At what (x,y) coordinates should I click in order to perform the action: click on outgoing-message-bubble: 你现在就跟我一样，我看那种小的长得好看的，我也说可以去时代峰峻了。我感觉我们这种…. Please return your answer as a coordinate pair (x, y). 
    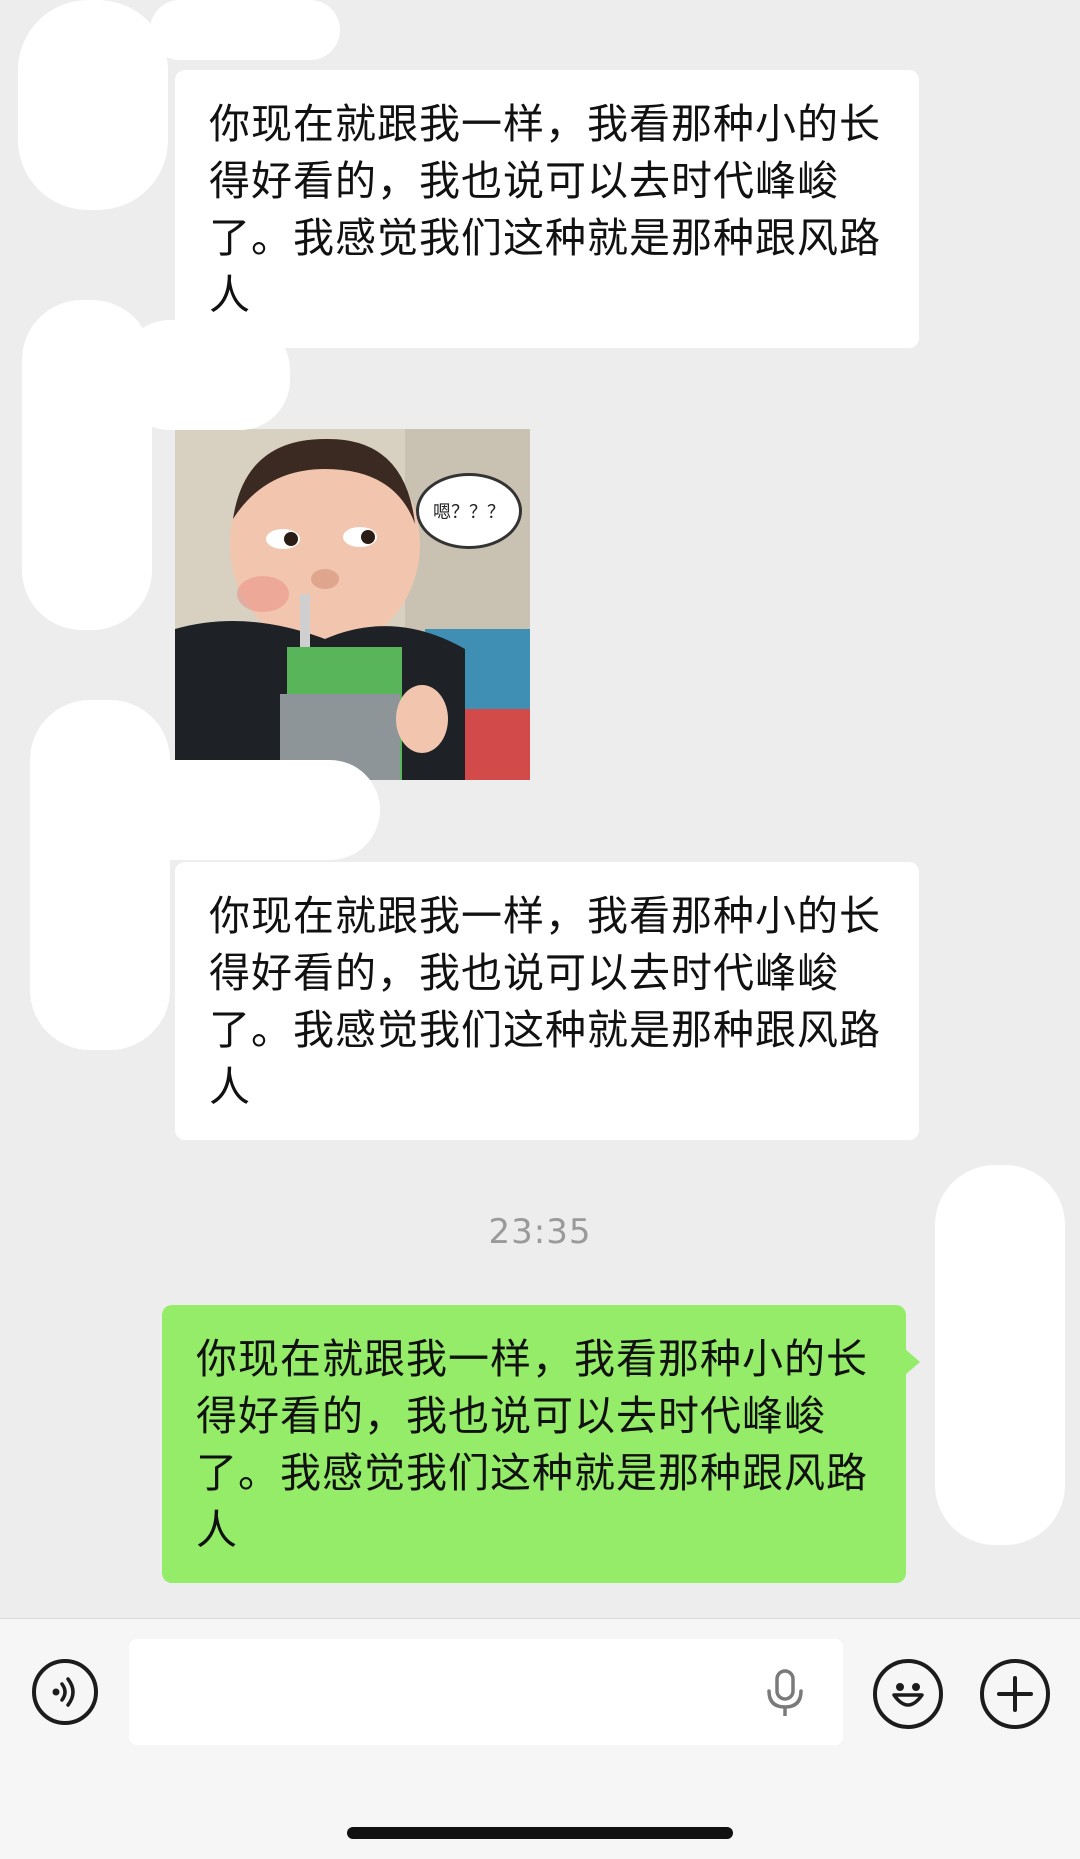
    Looking at the image, I should click on (541, 1444).